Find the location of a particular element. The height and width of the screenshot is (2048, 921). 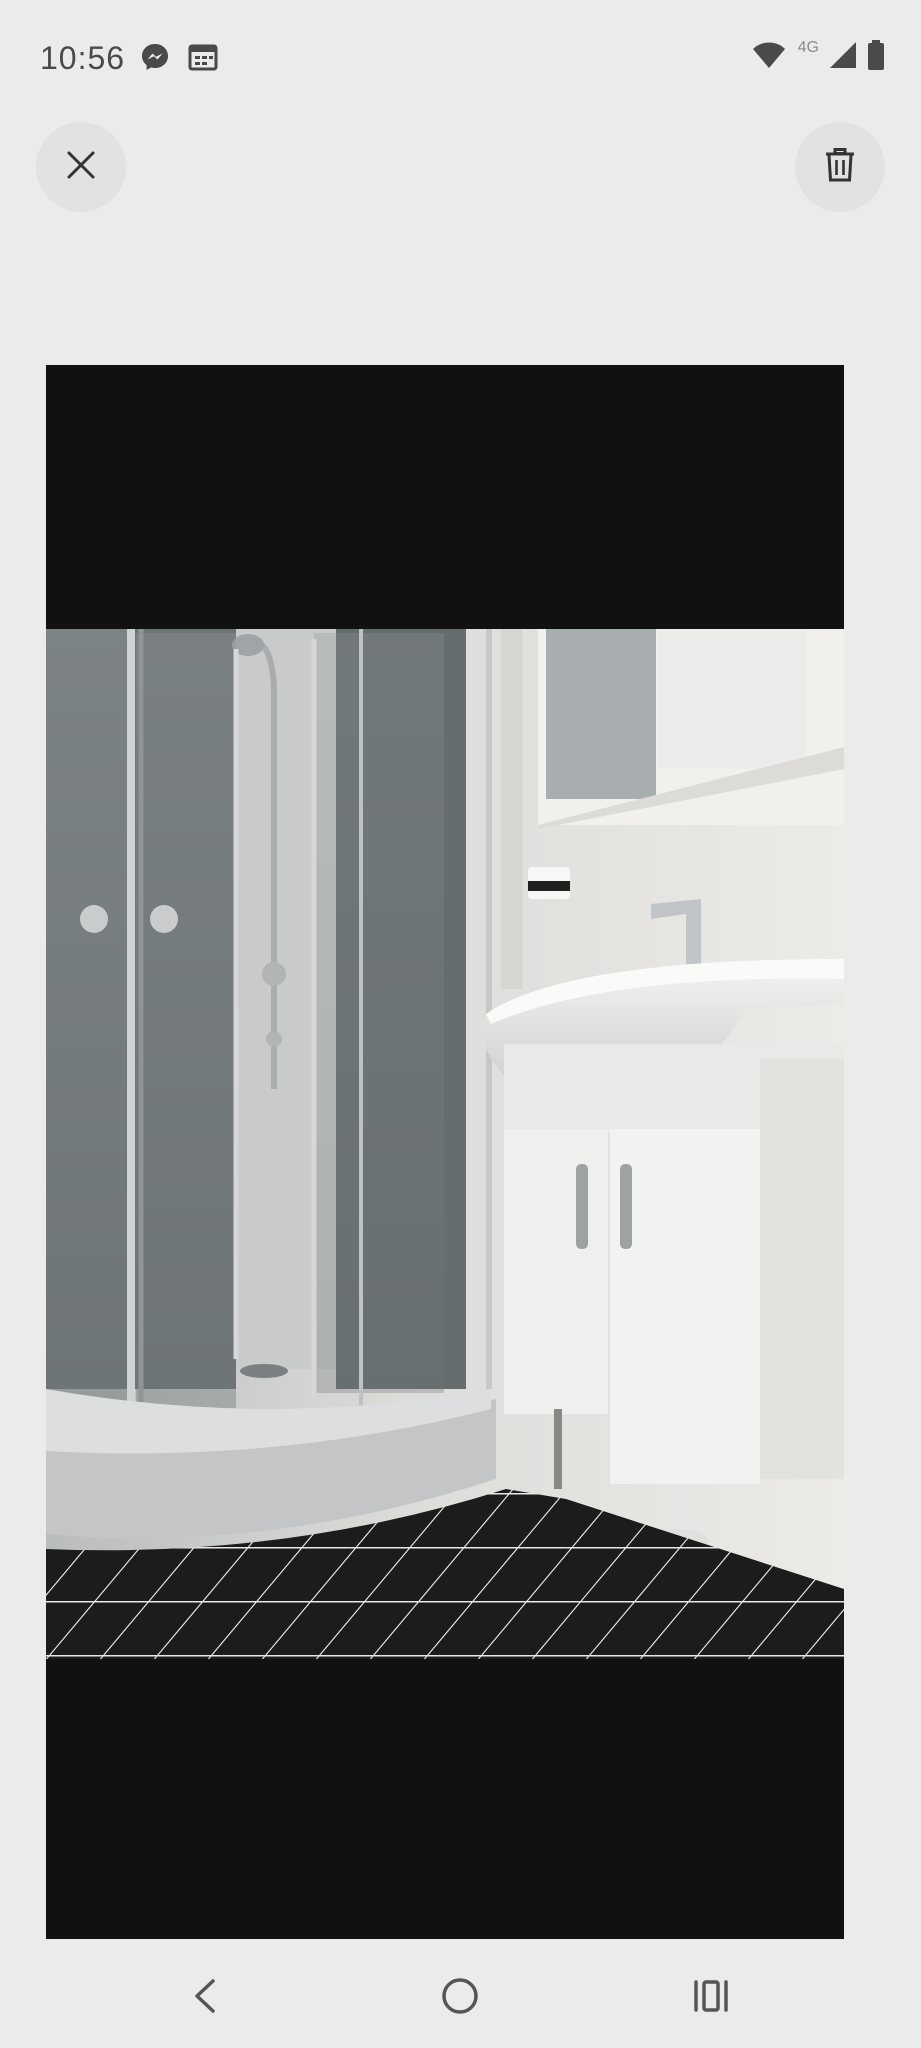

home-button is located at coordinates (460, 1998).